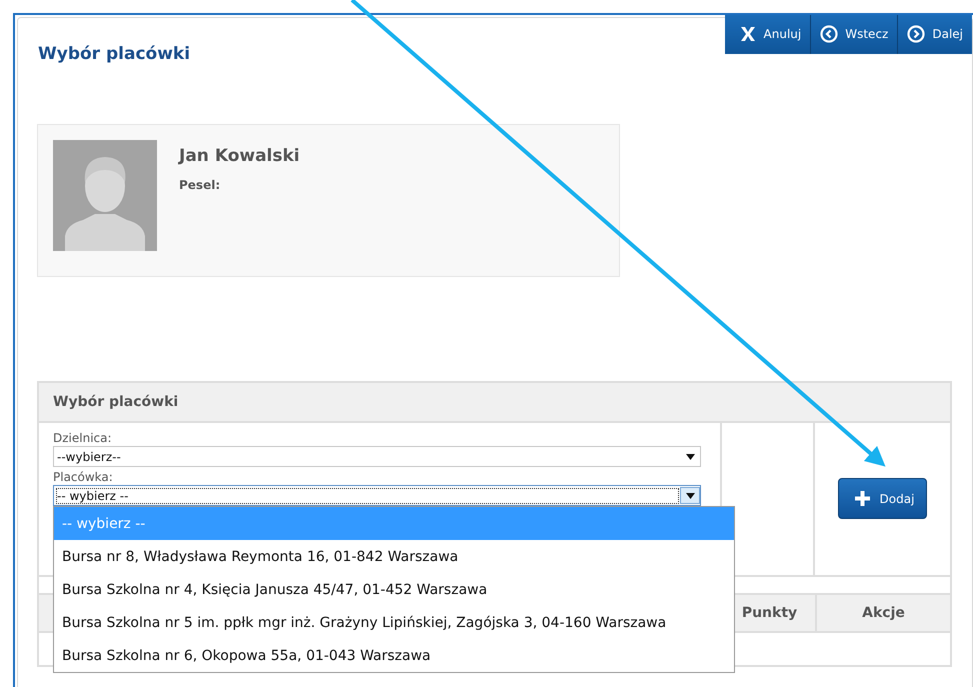 This screenshot has height=687, width=973. What do you see at coordinates (767, 34) in the screenshot?
I see `cancel-button: Anuluj` at bounding box center [767, 34].